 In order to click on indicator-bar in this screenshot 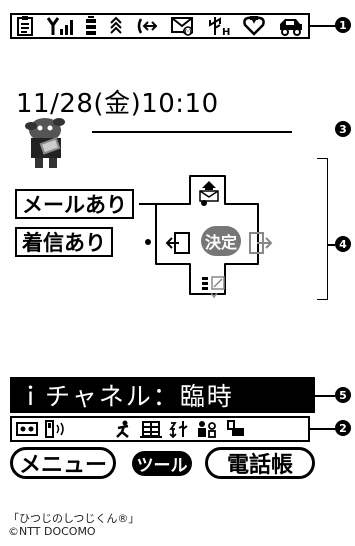, I will do `click(160, 429)`.